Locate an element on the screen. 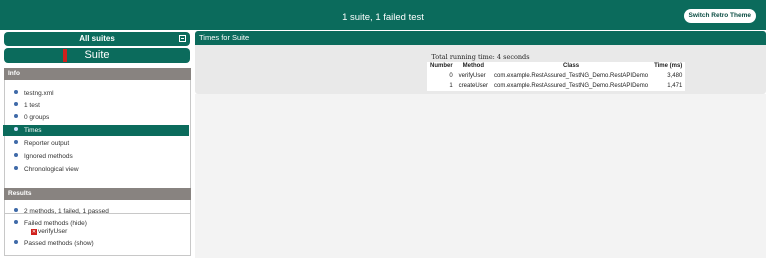 The width and height of the screenshot is (766, 258). failed-x-icon: ✕ is located at coordinates (34, 232).